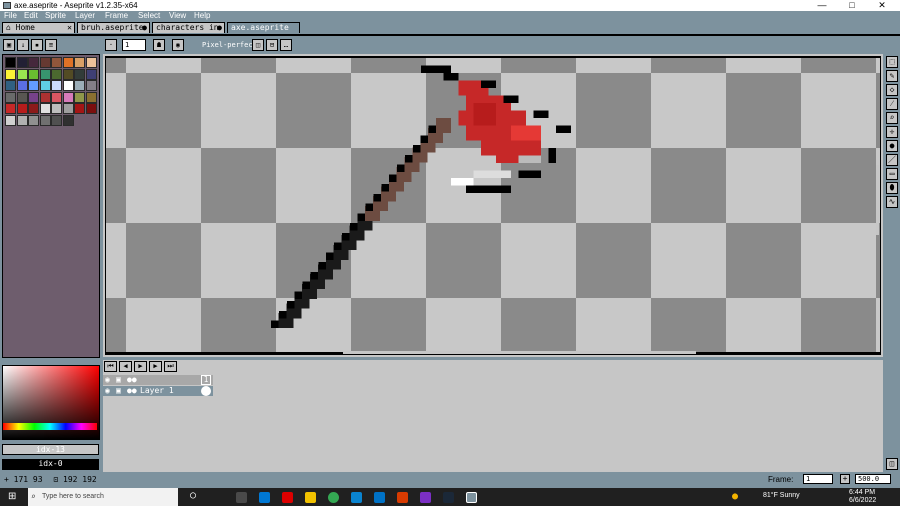 Image resolution: width=900 pixels, height=506 pixels. What do you see at coordinates (50, 449) in the screenshot?
I see `foreground-color-button: idx-13` at bounding box center [50, 449].